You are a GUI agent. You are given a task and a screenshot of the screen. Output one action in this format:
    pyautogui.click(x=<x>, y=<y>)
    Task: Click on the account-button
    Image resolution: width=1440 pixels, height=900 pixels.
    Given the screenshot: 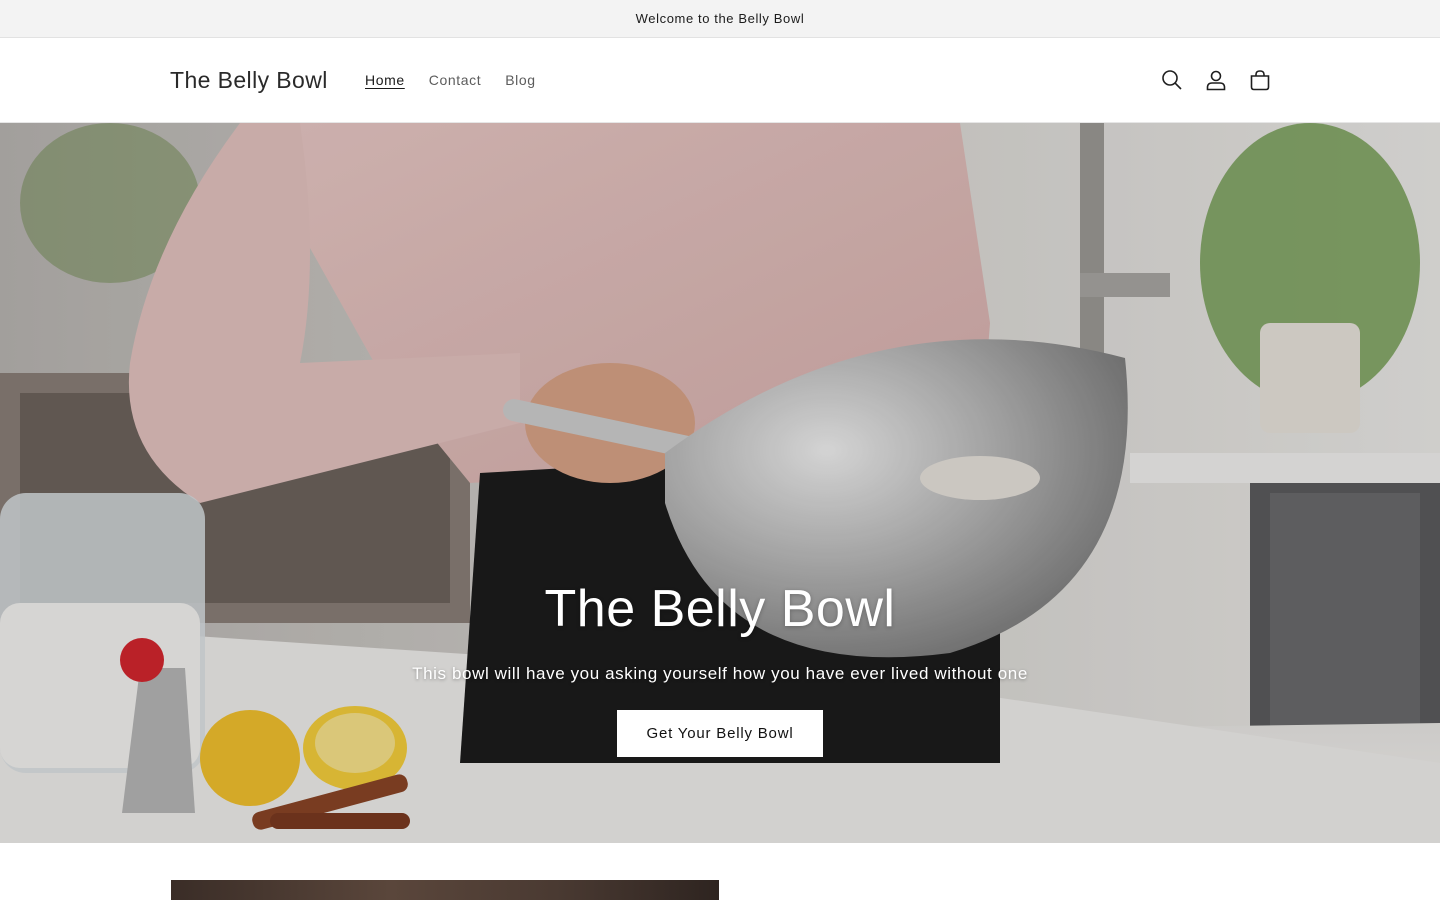 What is the action you would take?
    pyautogui.click(x=1216, y=80)
    